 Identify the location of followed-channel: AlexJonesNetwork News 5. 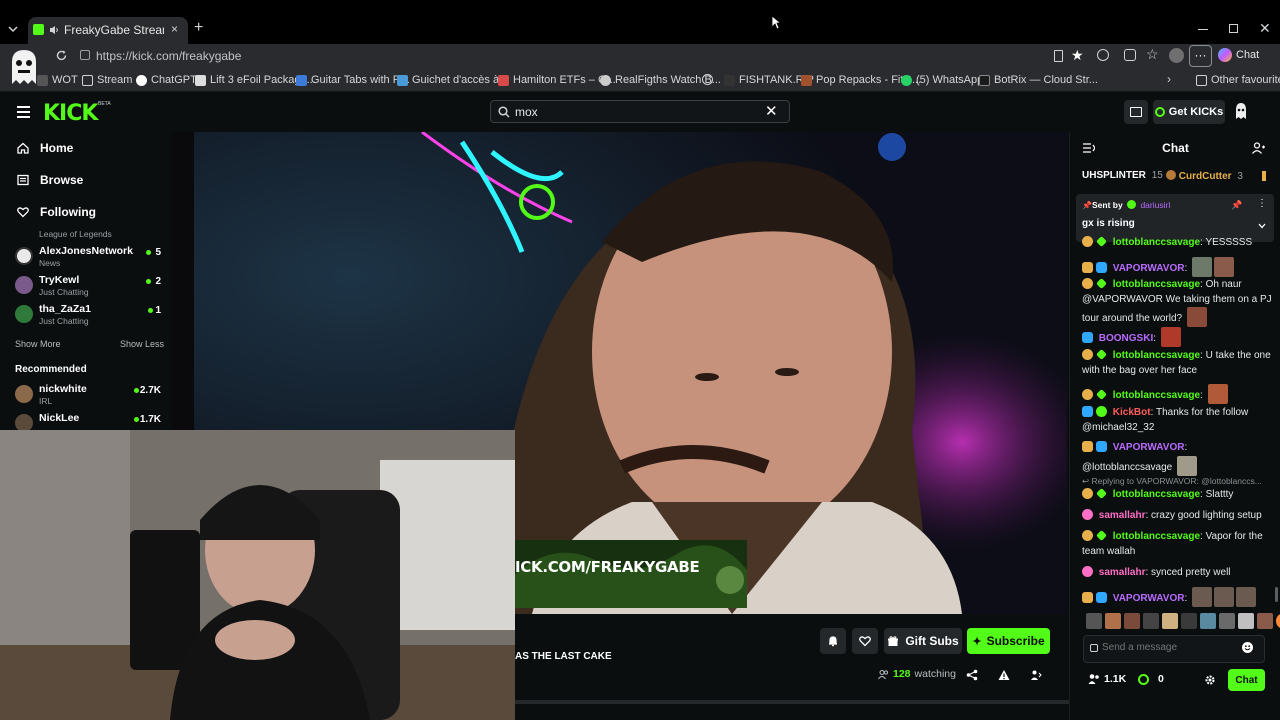
(90, 258).